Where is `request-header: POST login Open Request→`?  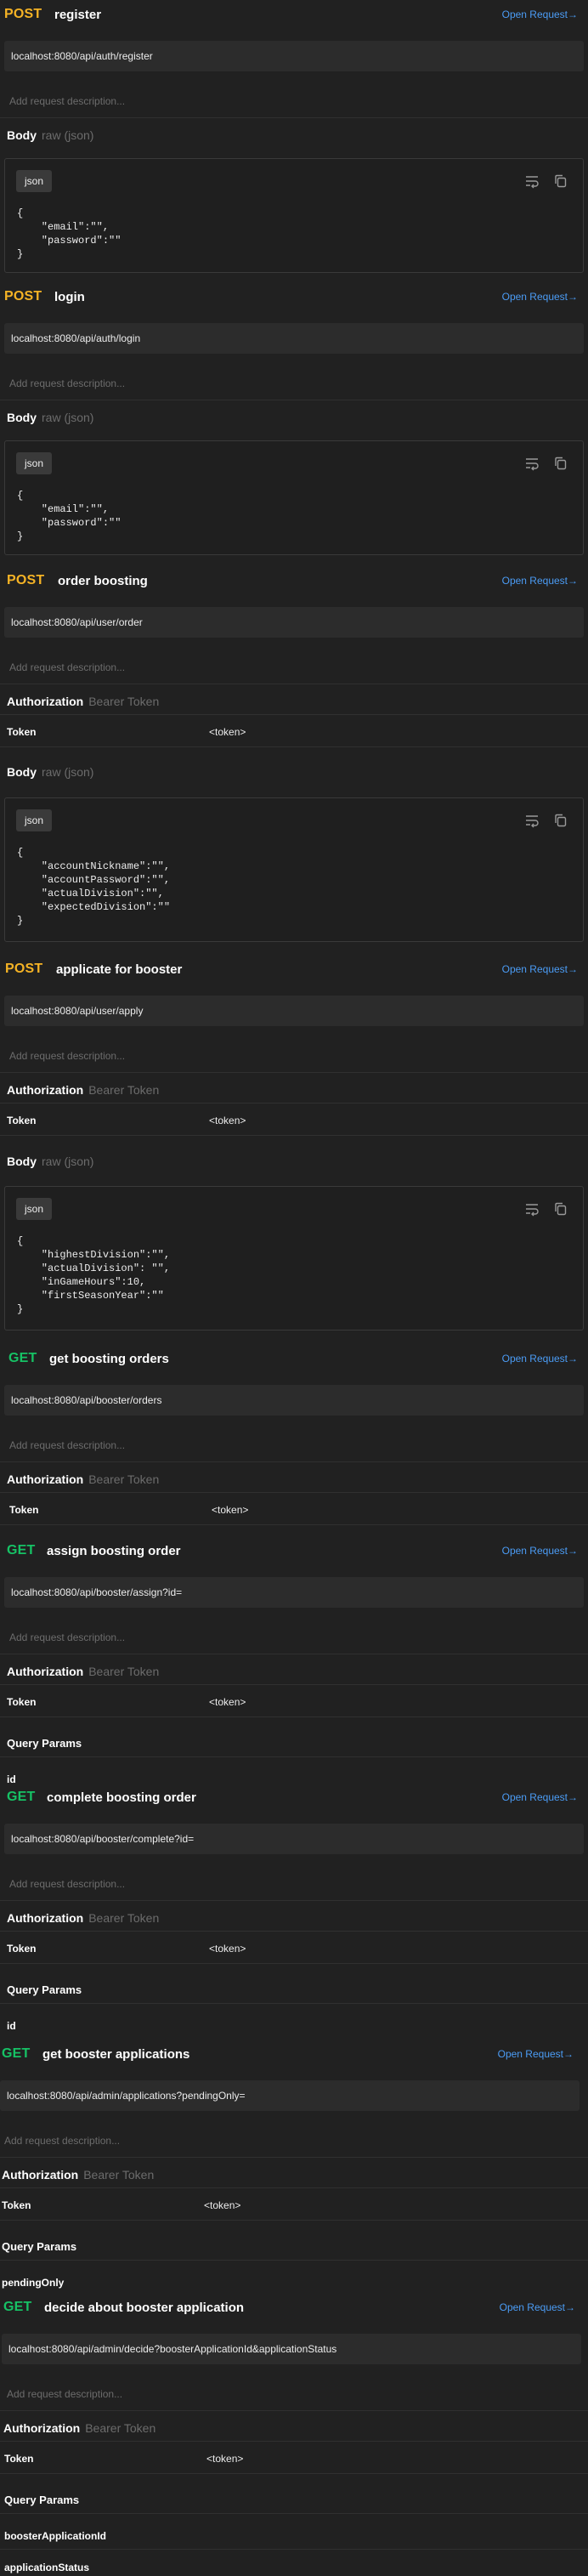 request-header: POST login Open Request→ is located at coordinates (294, 299).